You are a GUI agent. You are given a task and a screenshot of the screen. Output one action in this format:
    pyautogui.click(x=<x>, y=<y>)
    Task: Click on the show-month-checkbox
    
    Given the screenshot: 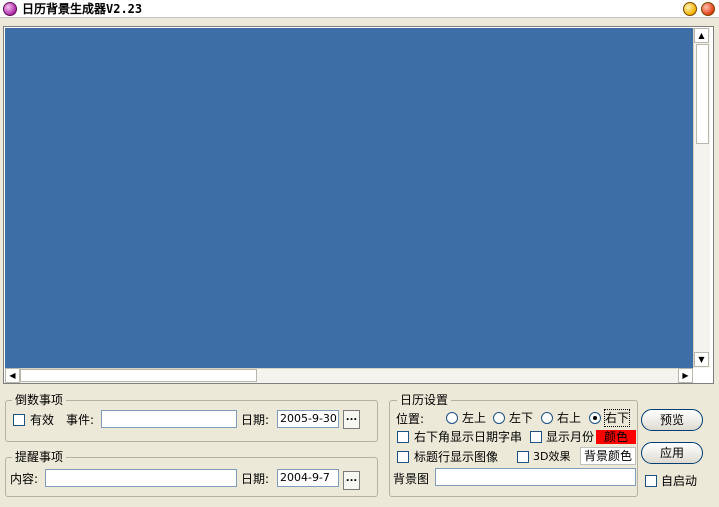 What is the action you would take?
    pyautogui.click(x=536, y=437)
    